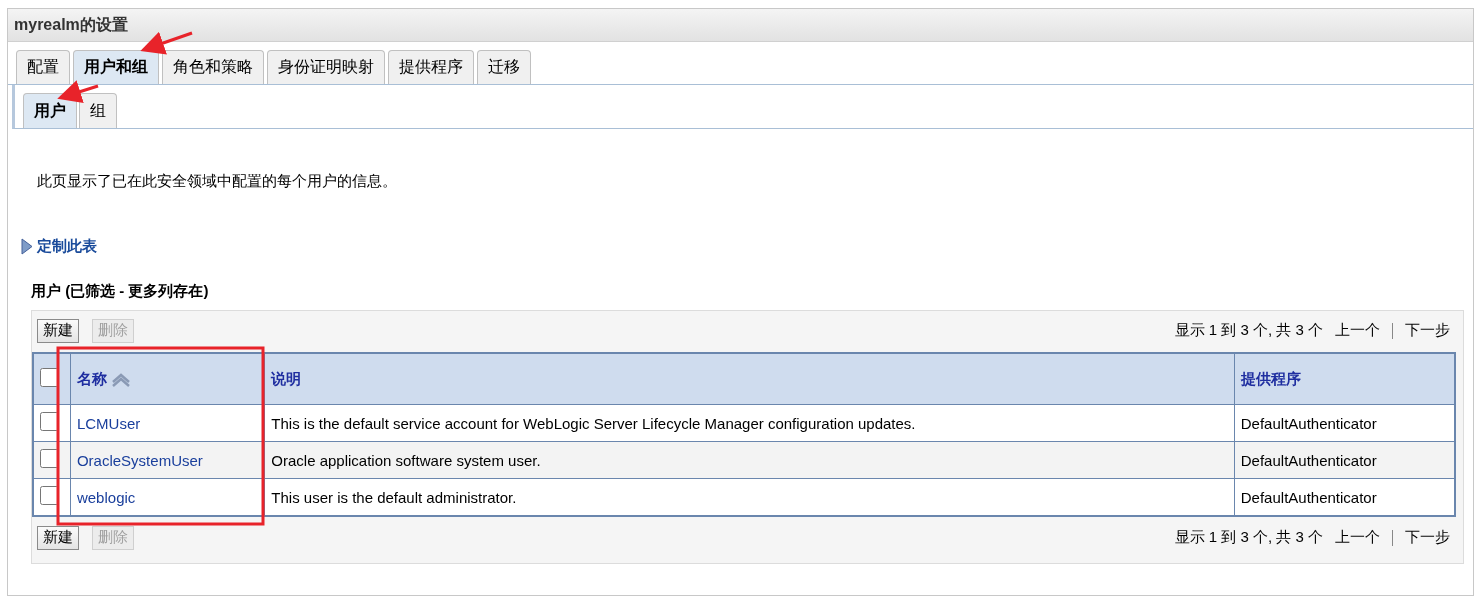 This screenshot has height=604, width=1482. Describe the element at coordinates (49, 377) in the screenshot. I see `select-all-checkbox` at that location.